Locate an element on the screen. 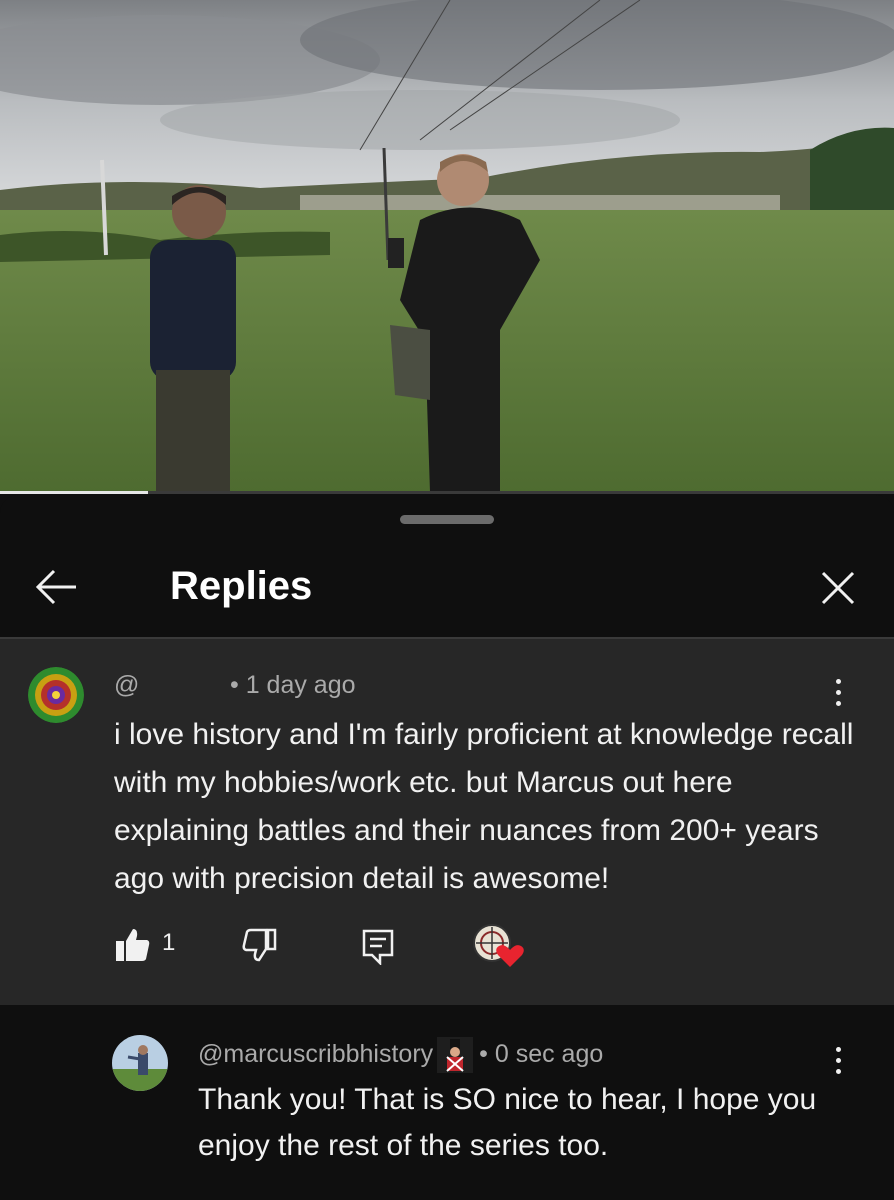 Image resolution: width=894 pixels, height=1200 pixels. creator-heart-icon is located at coordinates (498, 945).